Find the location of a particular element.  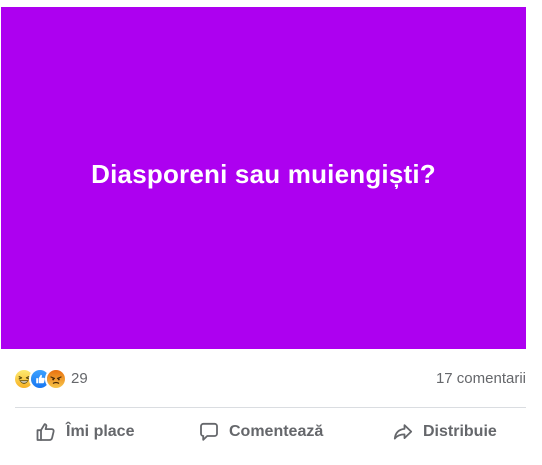

share-button: Distribuie is located at coordinates (444, 432).